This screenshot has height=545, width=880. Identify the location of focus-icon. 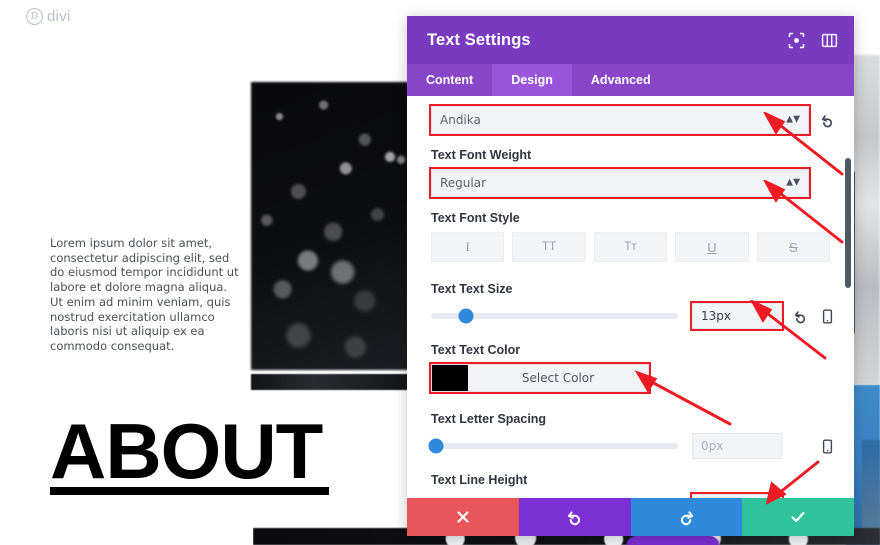
(796, 40).